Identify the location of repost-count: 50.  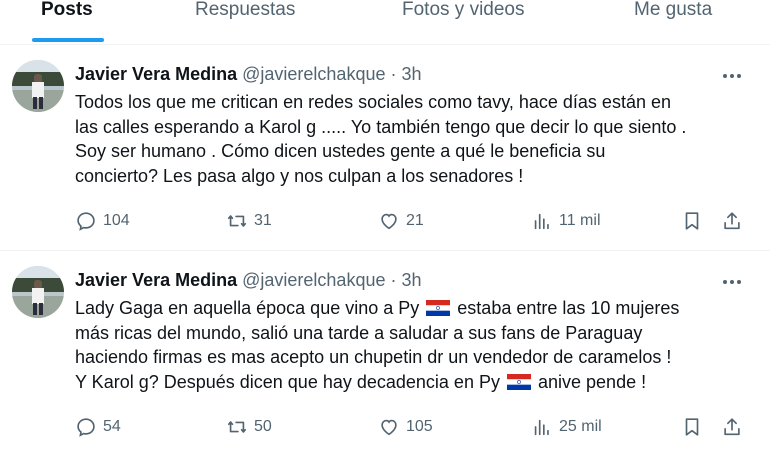
(263, 426).